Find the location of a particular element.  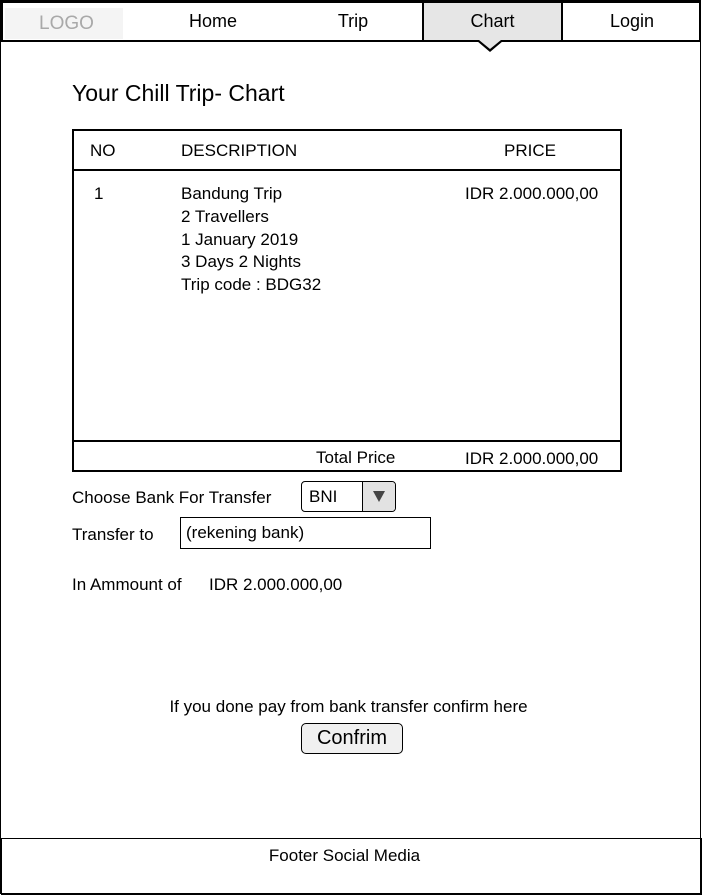

row-price: IDR 2.000.000,00 is located at coordinates (532, 193).